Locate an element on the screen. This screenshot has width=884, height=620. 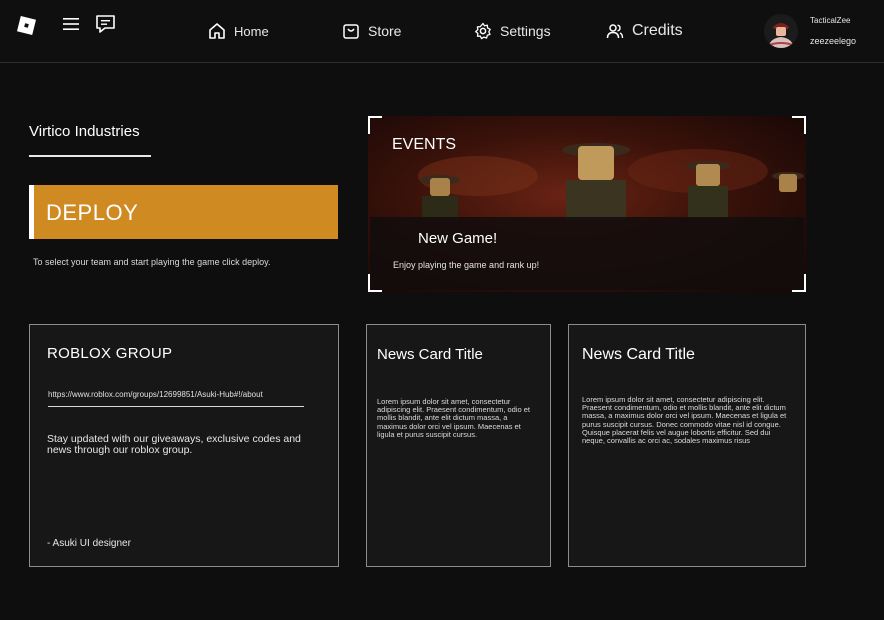
credits-icon is located at coordinates (615, 31).